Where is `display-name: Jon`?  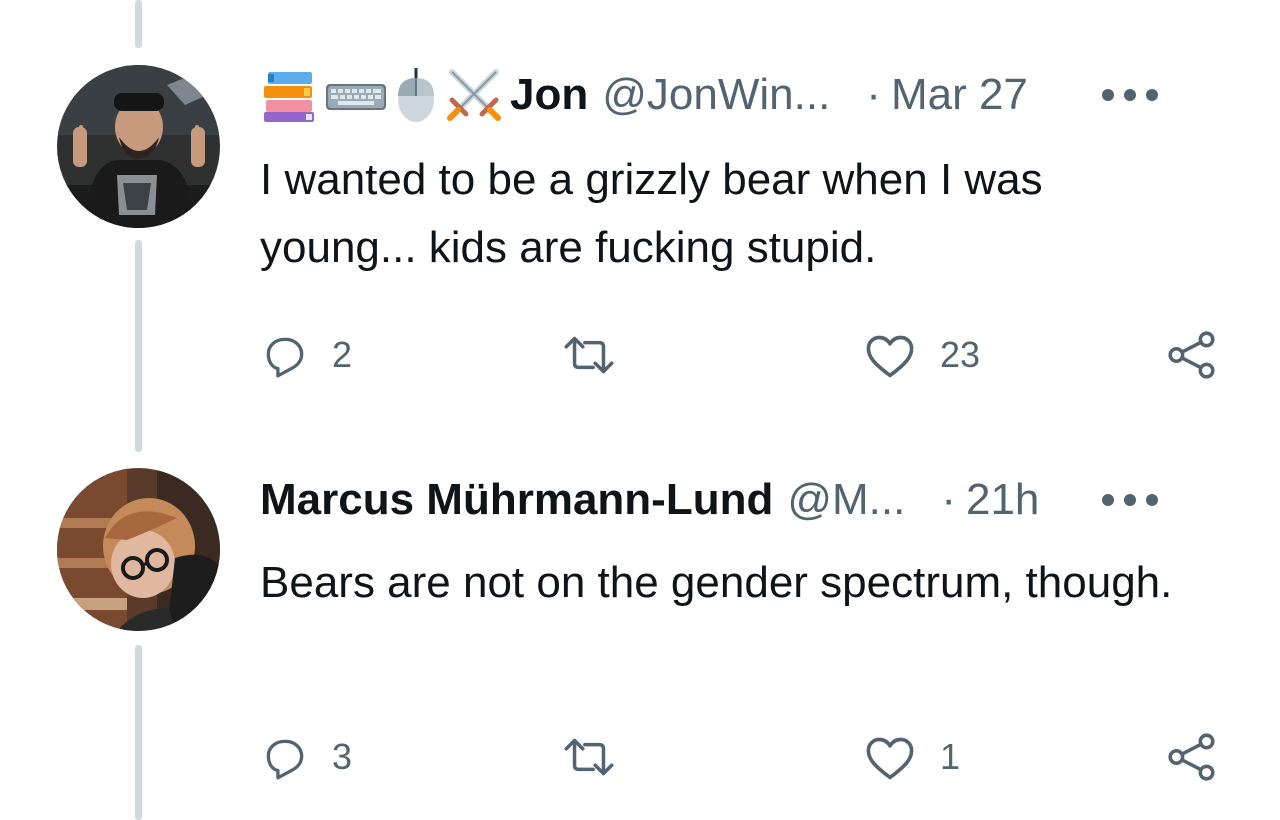
display-name: Jon is located at coordinates (549, 95).